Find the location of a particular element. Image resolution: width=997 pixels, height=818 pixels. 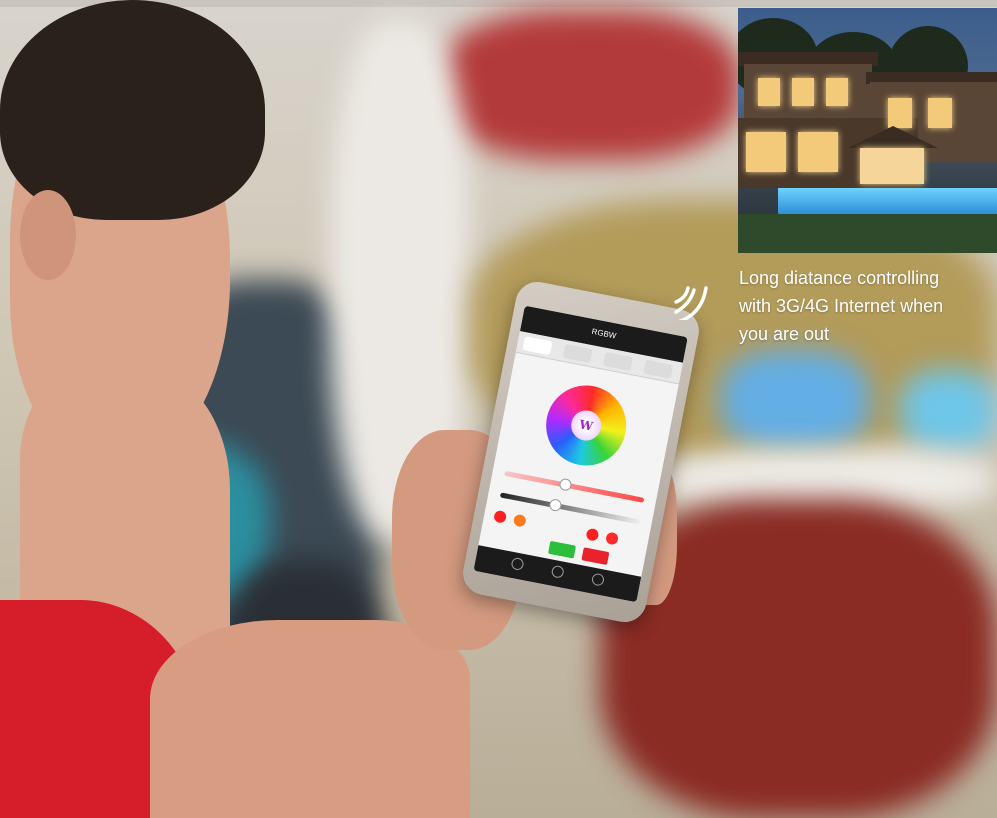

house-night-photo is located at coordinates (867, 130).